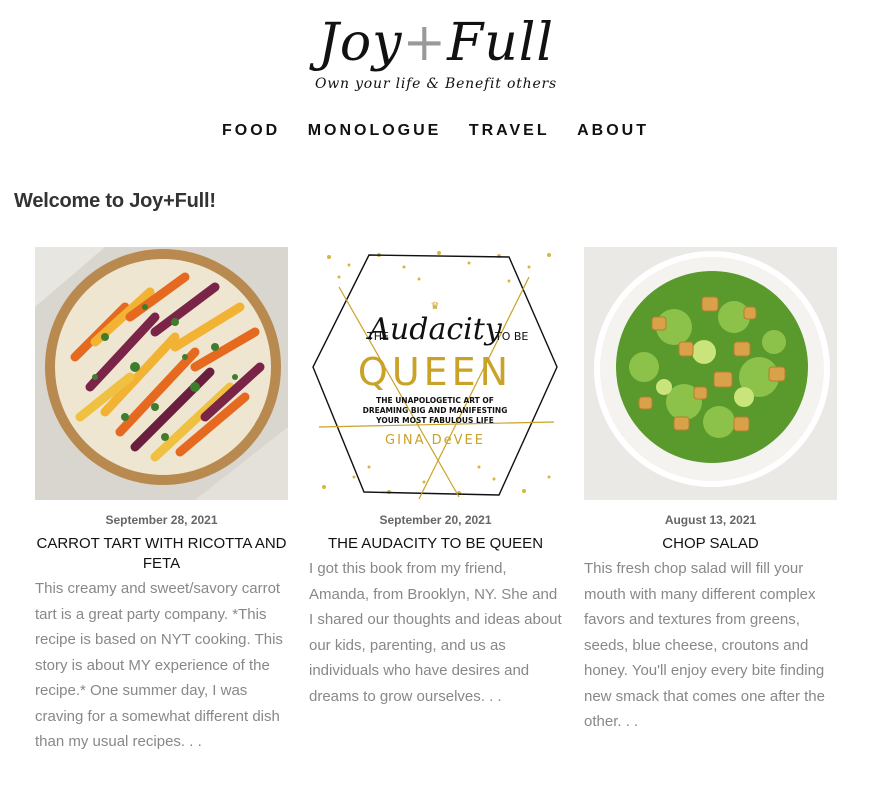 The height and width of the screenshot is (793, 871). I want to click on svg-text: QUEEN, so click(435, 372).